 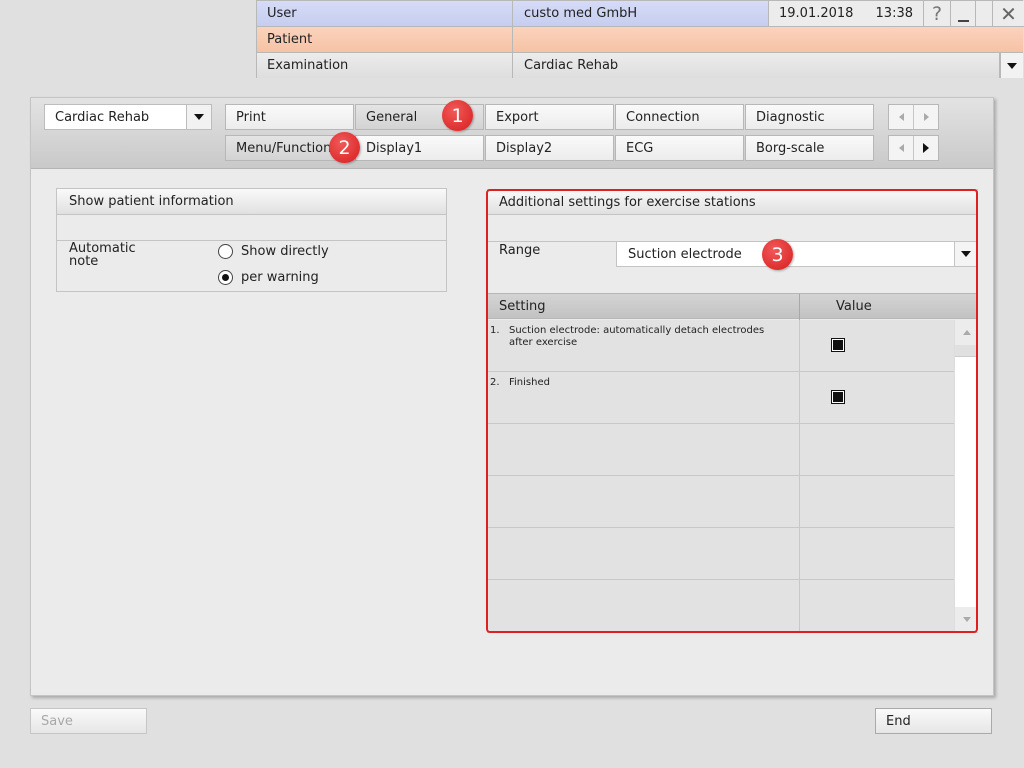 What do you see at coordinates (102, 255) in the screenshot?
I see `automatic-note-label: Automatic note` at bounding box center [102, 255].